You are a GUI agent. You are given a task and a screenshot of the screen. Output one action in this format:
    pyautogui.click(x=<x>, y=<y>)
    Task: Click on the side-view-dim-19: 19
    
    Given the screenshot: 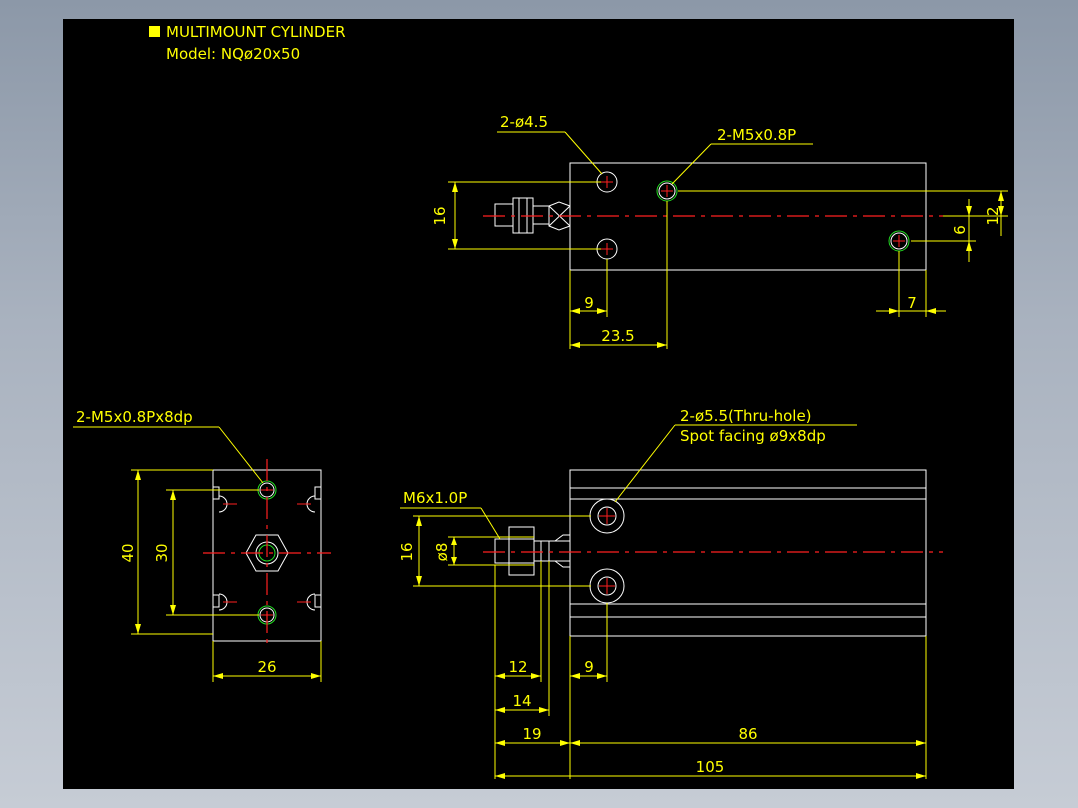 What is the action you would take?
    pyautogui.click(x=531, y=734)
    